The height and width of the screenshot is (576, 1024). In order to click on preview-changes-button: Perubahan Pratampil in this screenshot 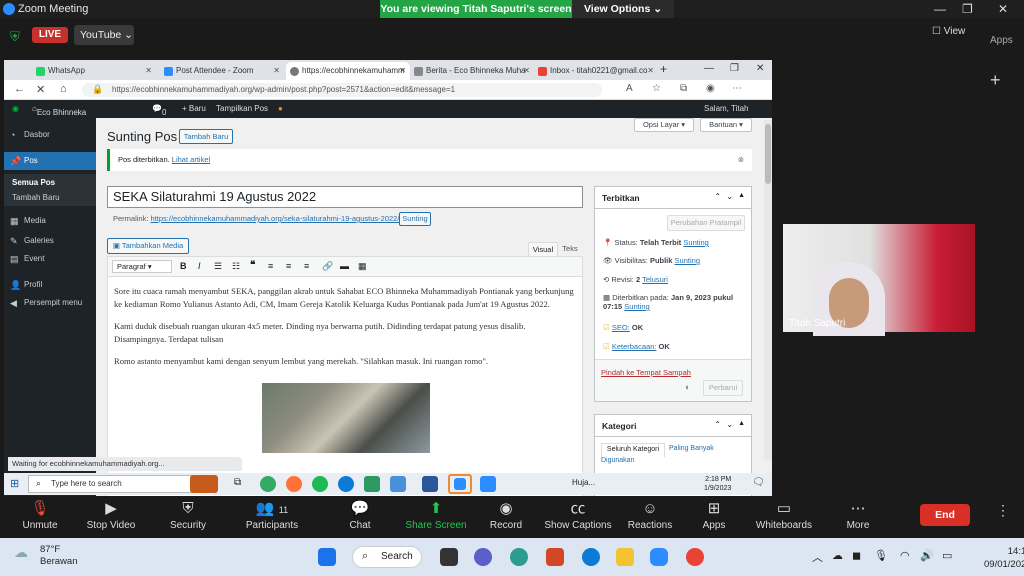, I will do `click(706, 223)`.